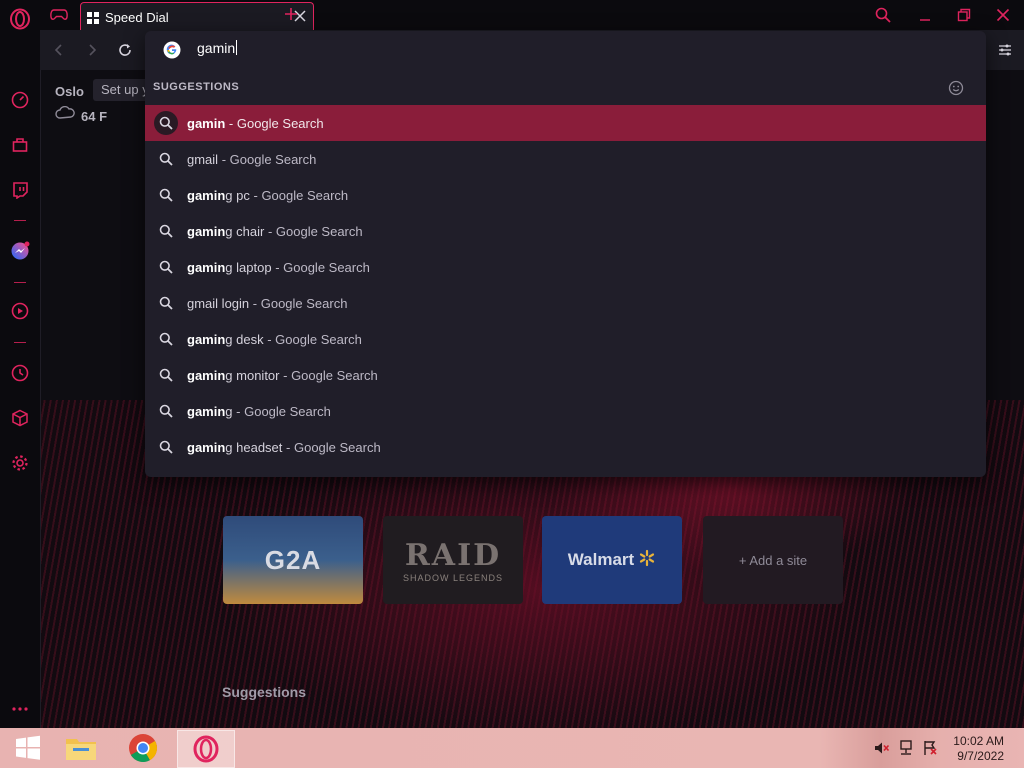 The width and height of the screenshot is (1024, 768). I want to click on forward-icon, so click(92, 50).